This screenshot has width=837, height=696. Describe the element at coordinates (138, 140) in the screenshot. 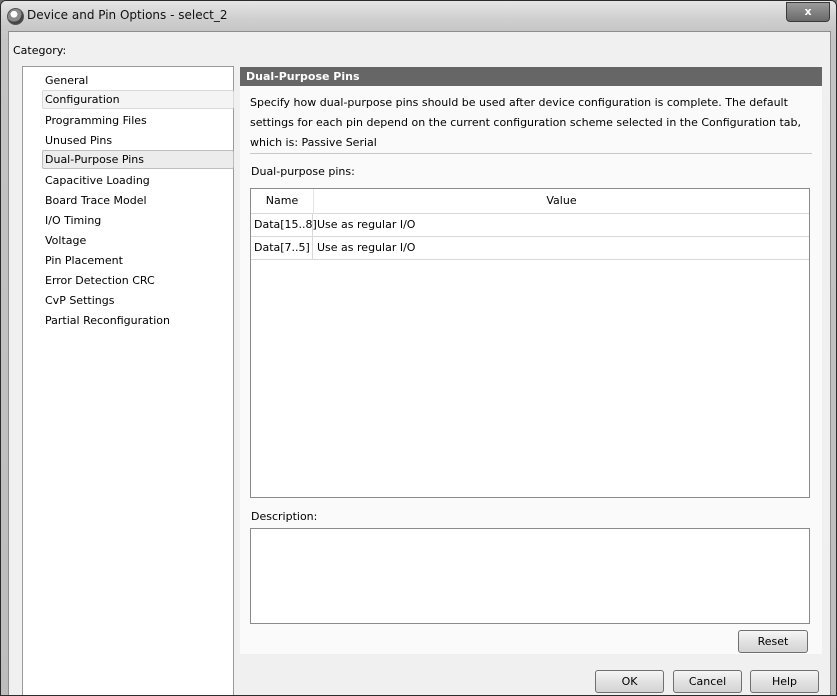

I see `category-item-unused-pins: Unused Pins` at that location.